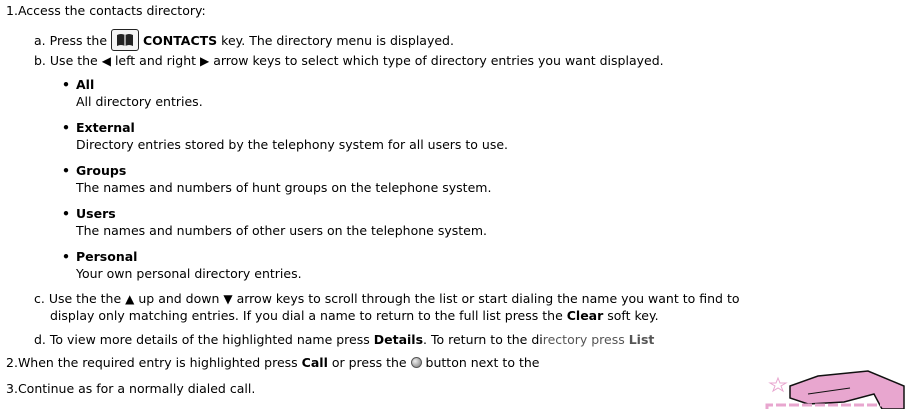 This screenshot has width=912, height=409. I want to click on entry-personal: • Personal, so click(99, 256).